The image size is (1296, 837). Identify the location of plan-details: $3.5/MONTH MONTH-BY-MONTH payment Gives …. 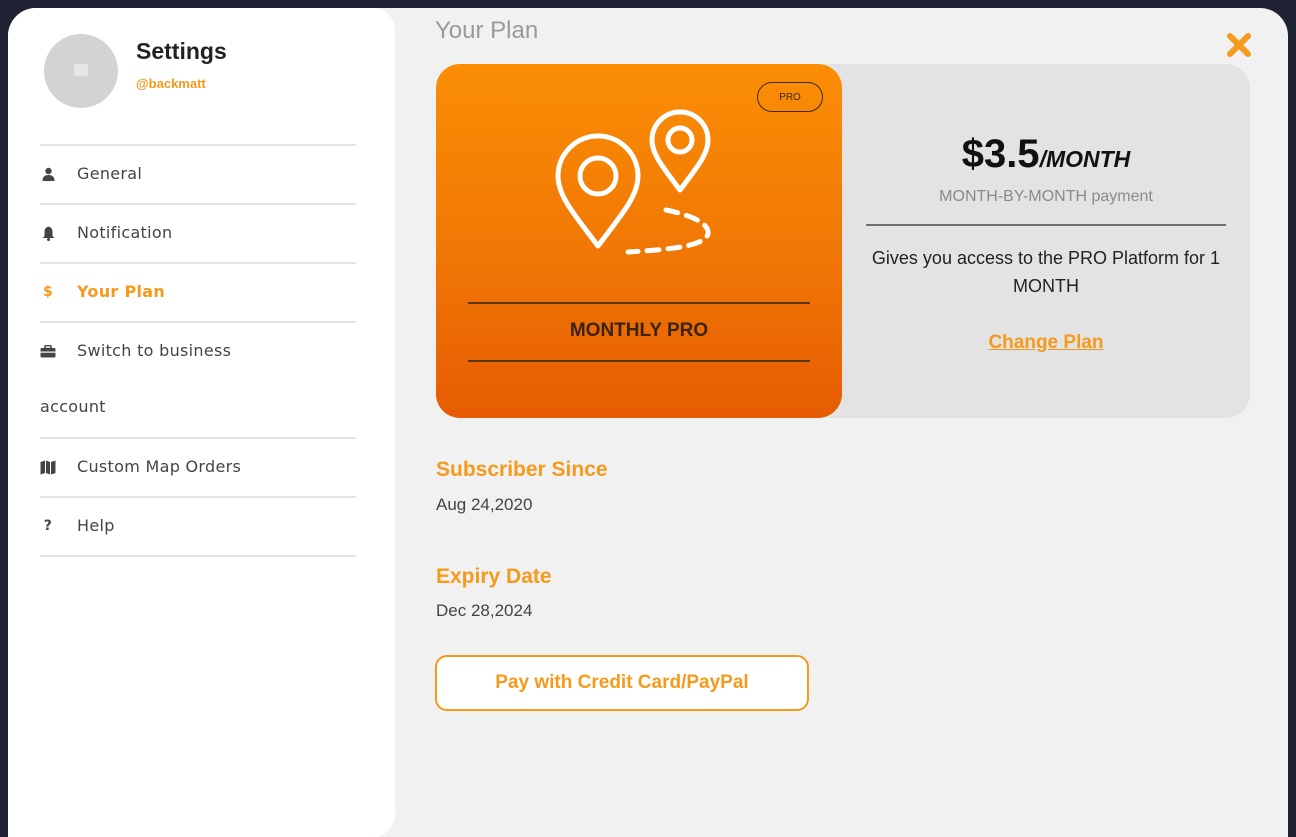
(1046, 241).